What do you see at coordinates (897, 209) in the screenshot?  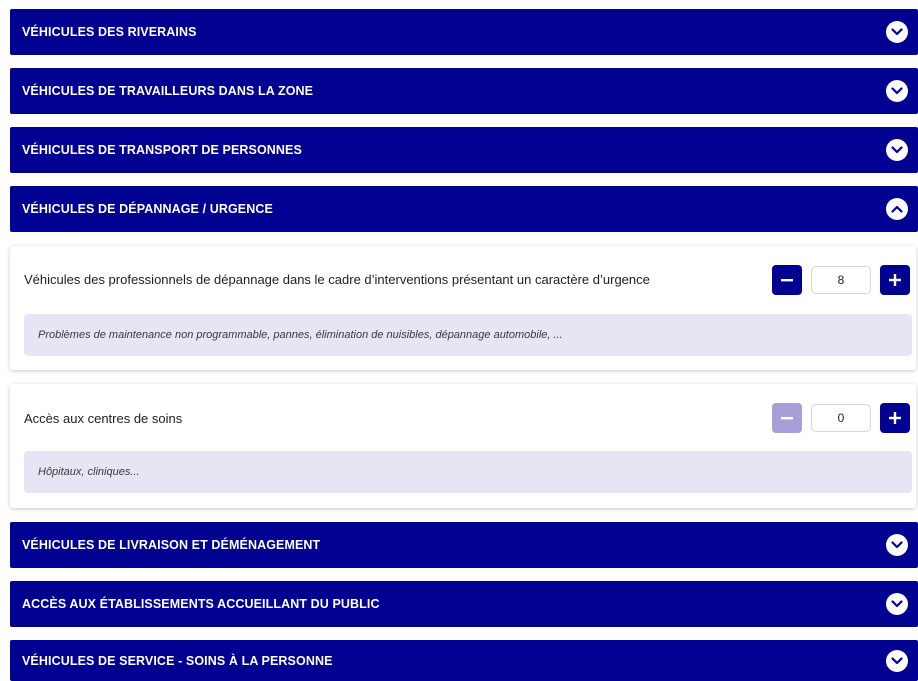 I see `chevron-up-icon` at bounding box center [897, 209].